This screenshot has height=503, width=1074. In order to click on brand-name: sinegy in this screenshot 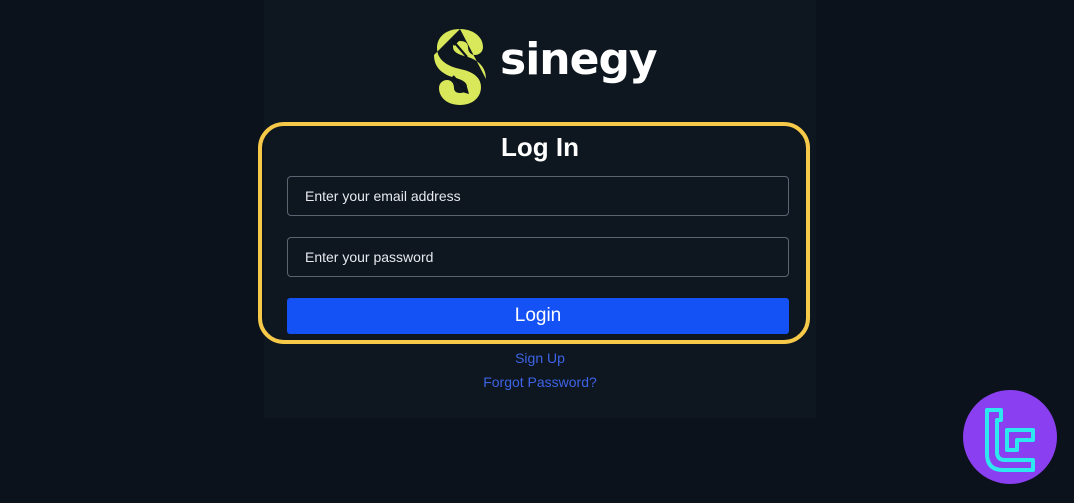, I will do `click(579, 59)`.